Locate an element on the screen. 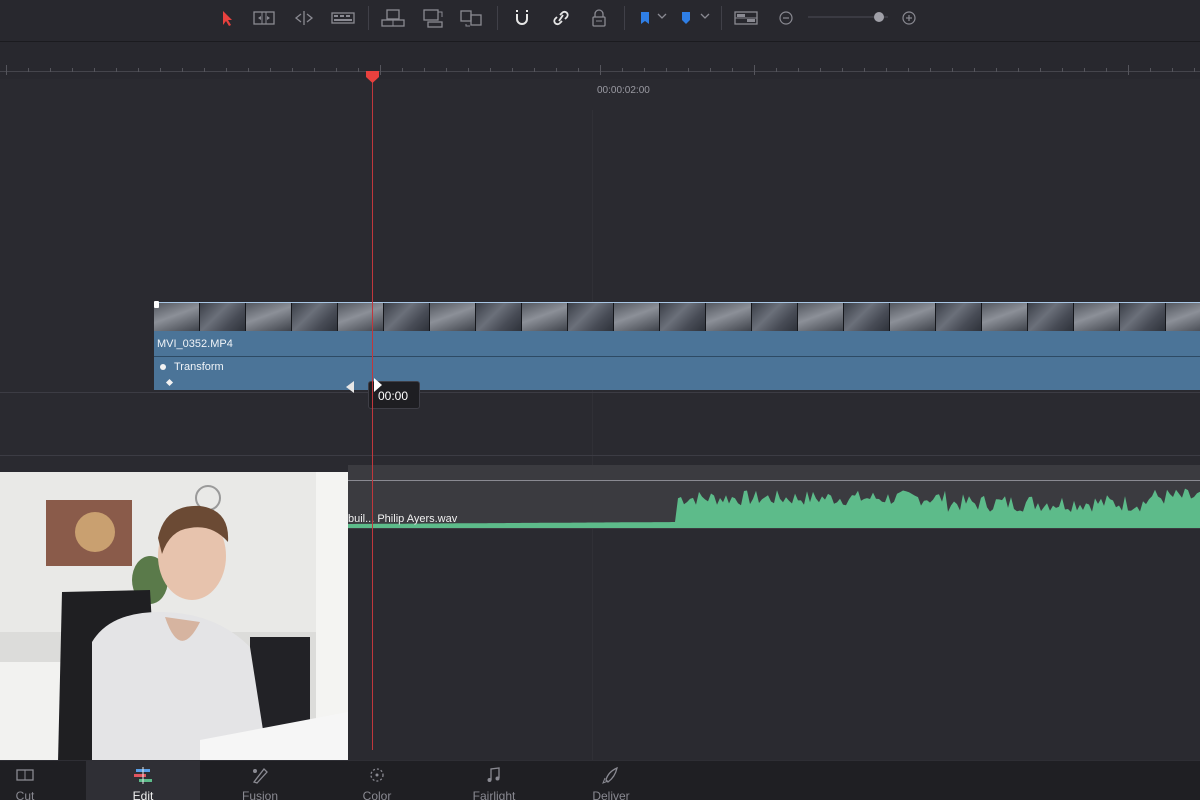 The width and height of the screenshot is (1200, 800). page-tab-deliver: Deliver is located at coordinates (611, 780).